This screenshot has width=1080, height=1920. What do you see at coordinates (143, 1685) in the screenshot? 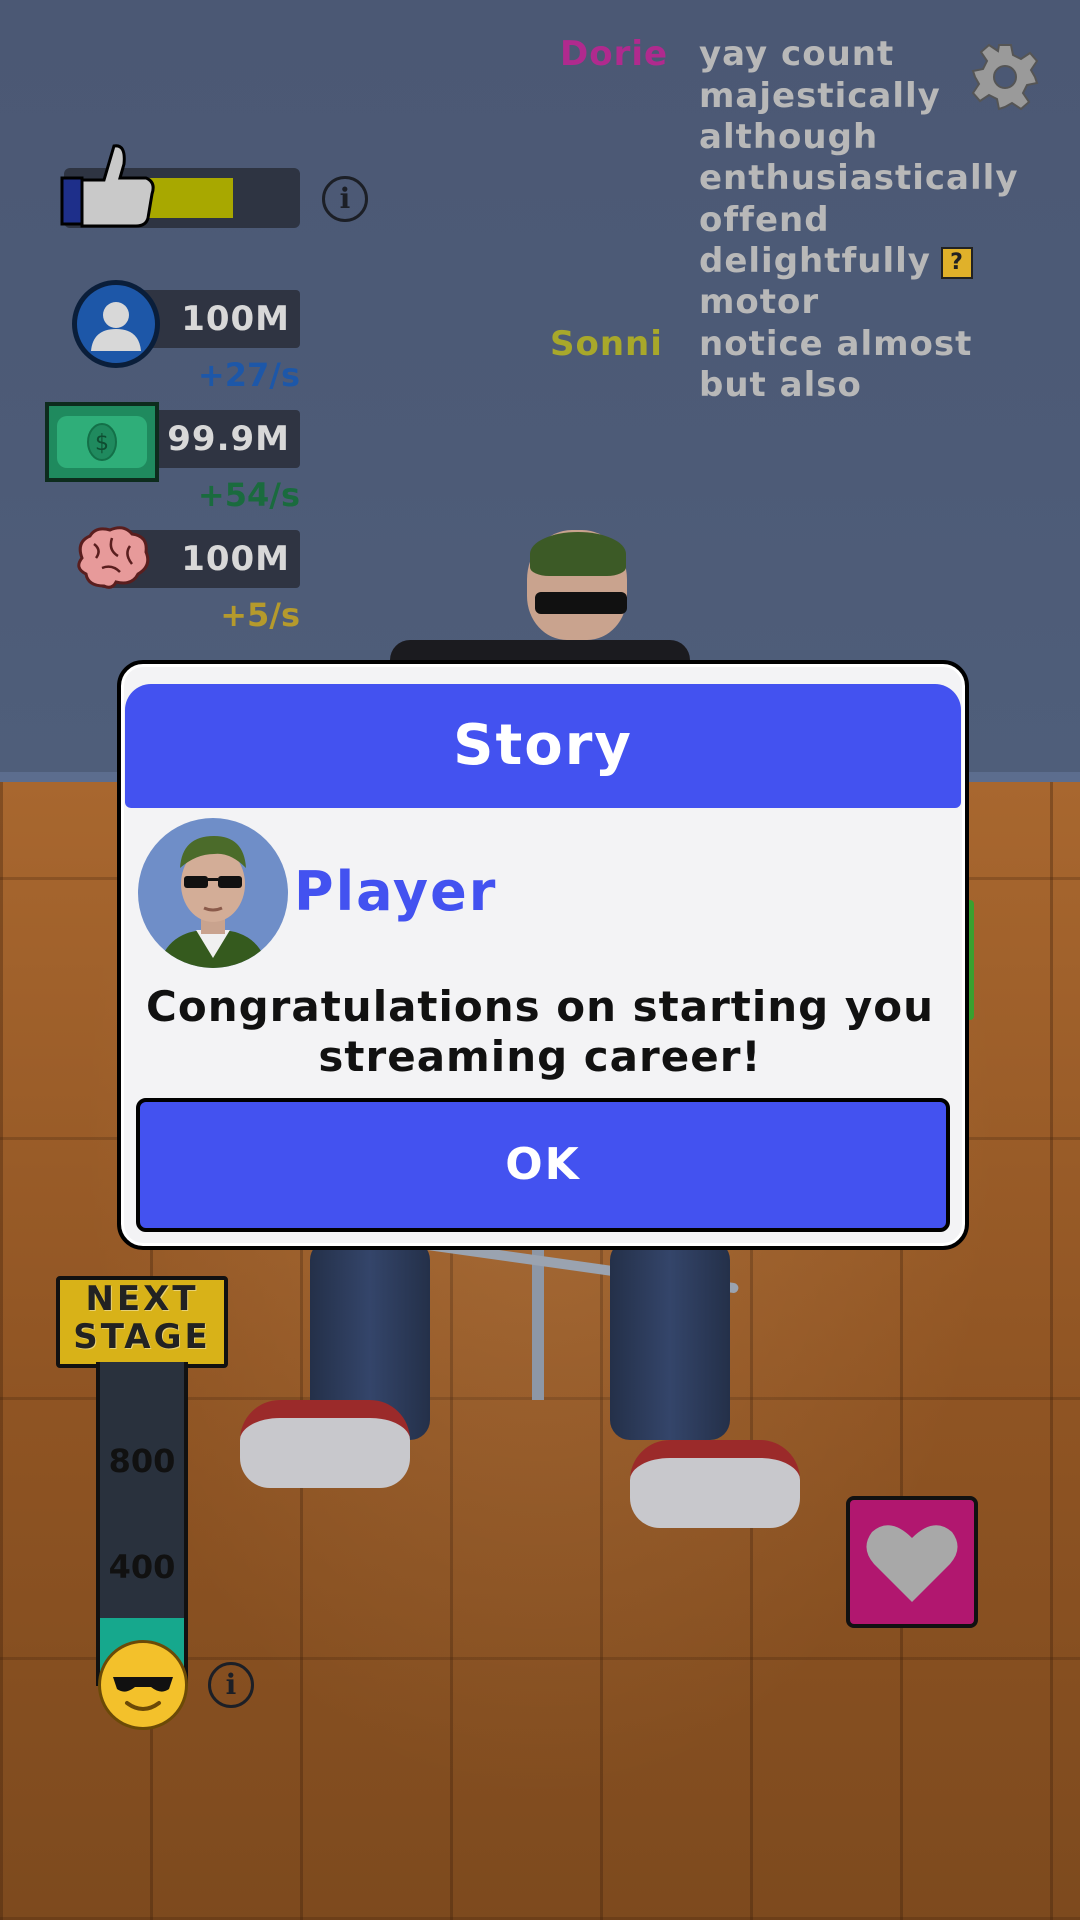
I see `sunglasses-emoji-icon` at bounding box center [143, 1685].